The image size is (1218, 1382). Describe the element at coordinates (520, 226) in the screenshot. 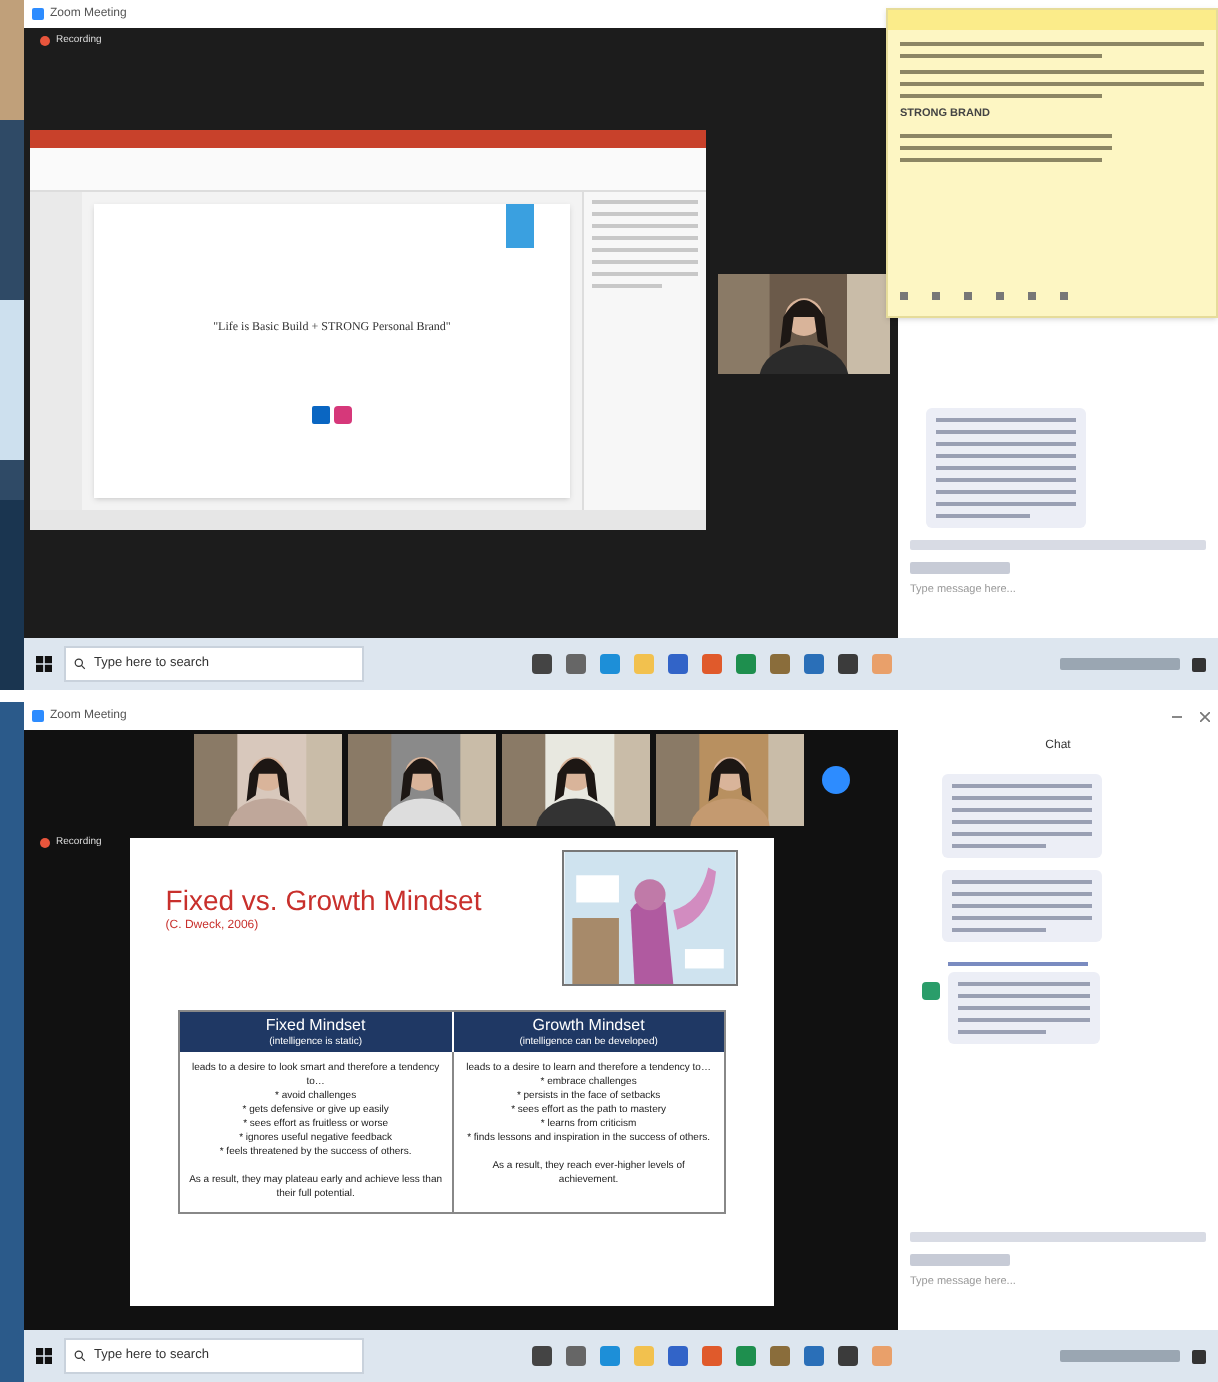

I see `bookmark-icon` at that location.